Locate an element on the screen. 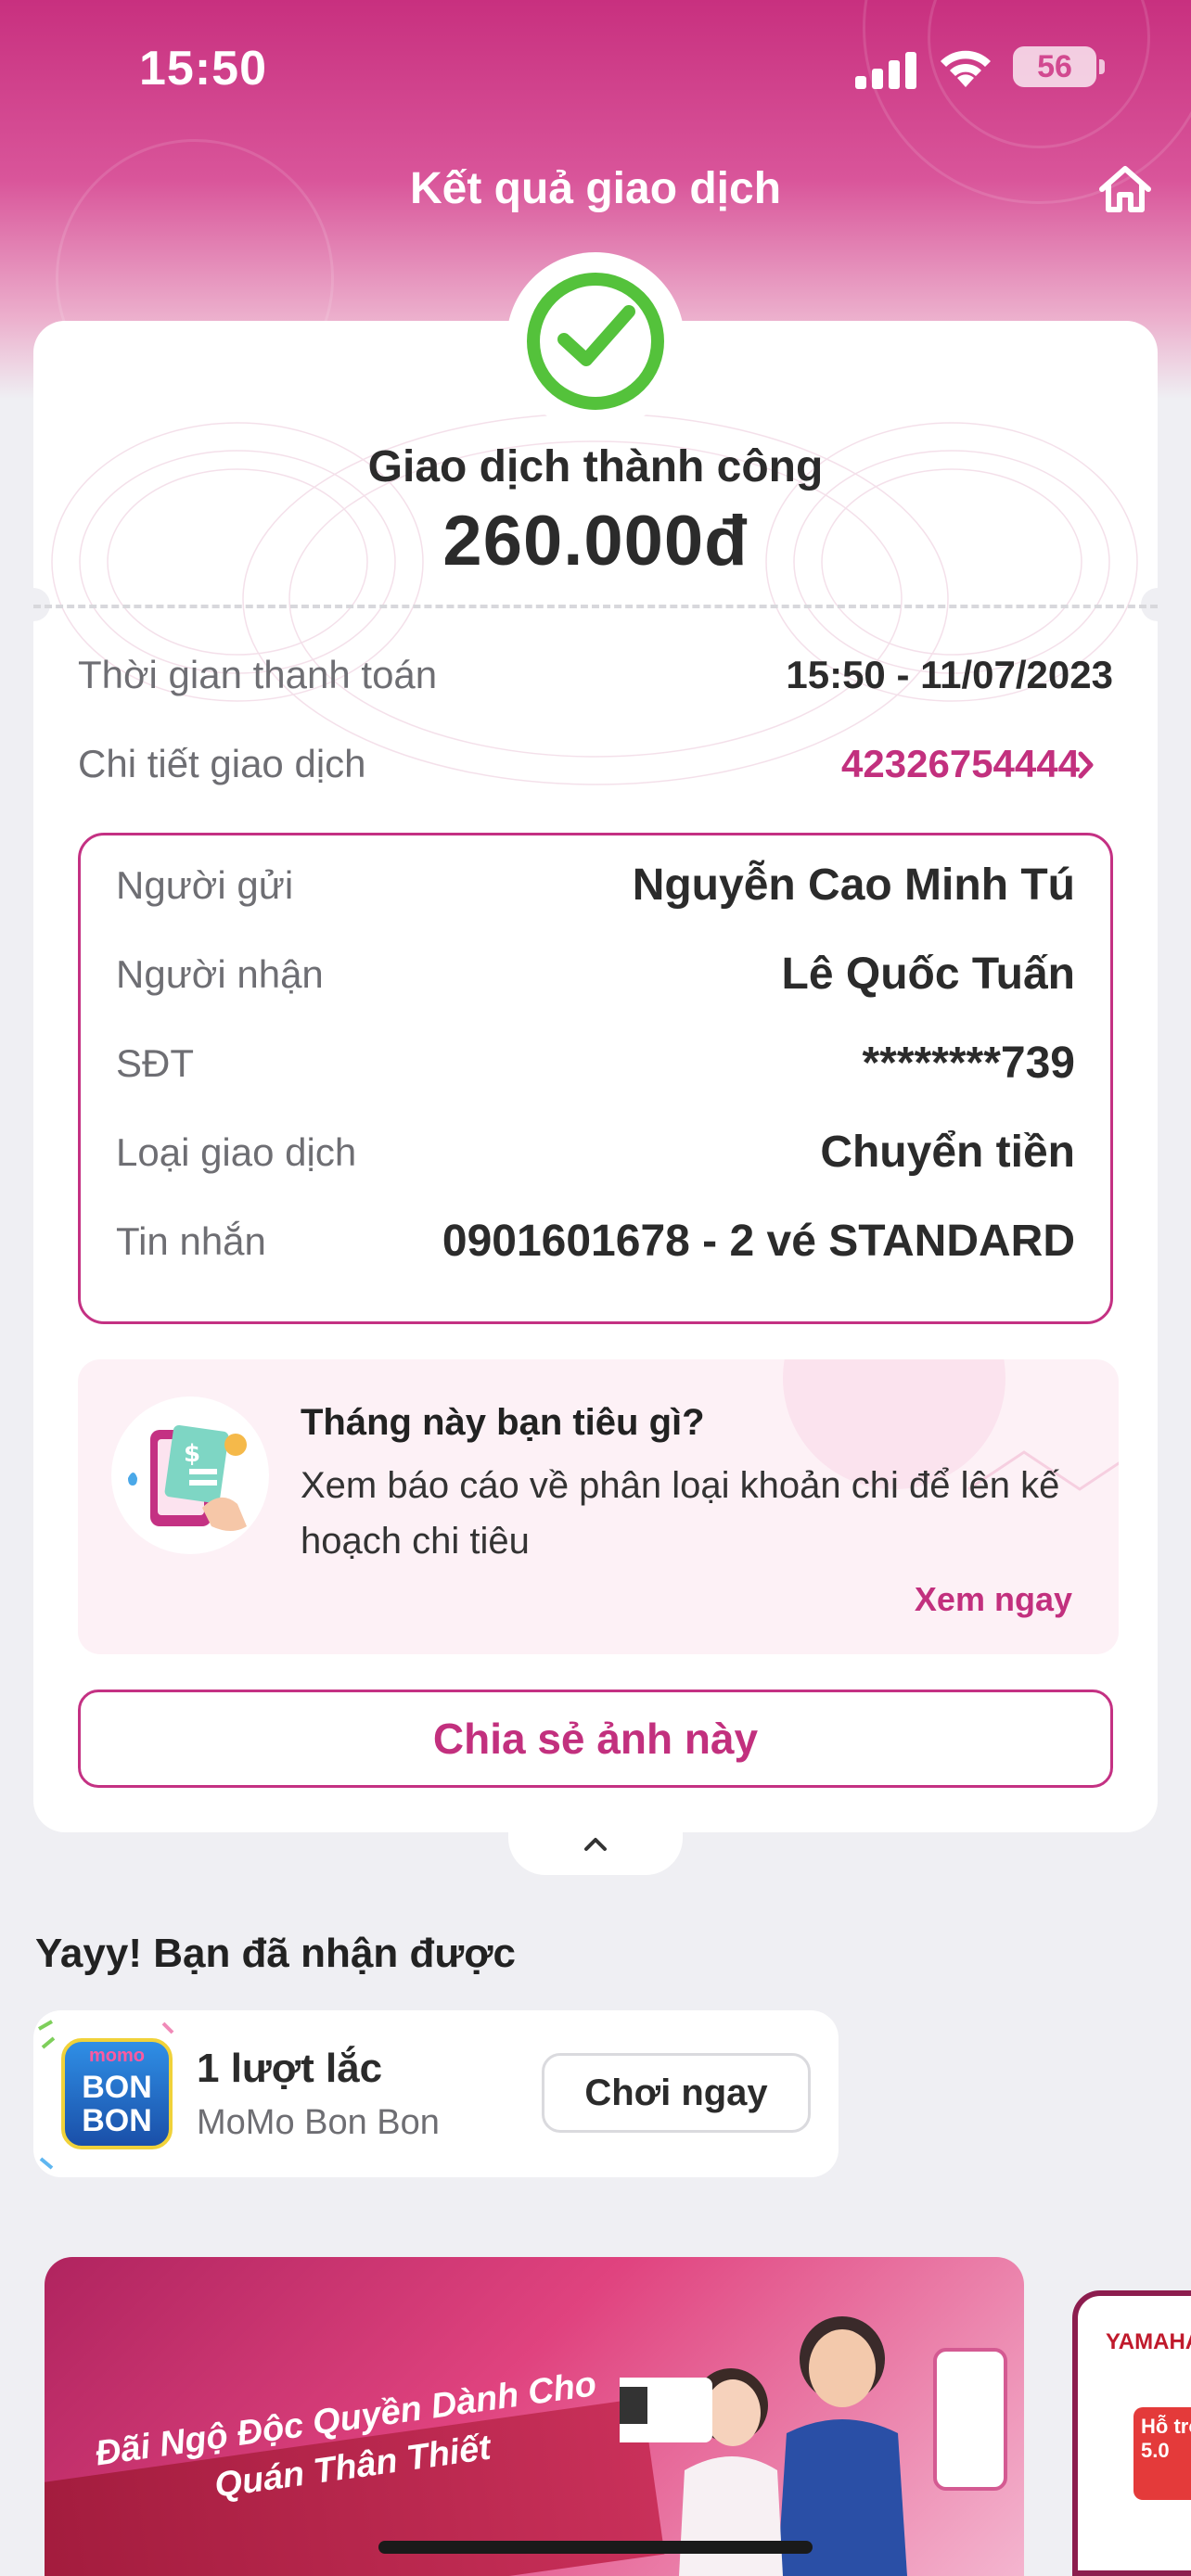 The height and width of the screenshot is (2576, 1191). success-badge is located at coordinates (595, 341).